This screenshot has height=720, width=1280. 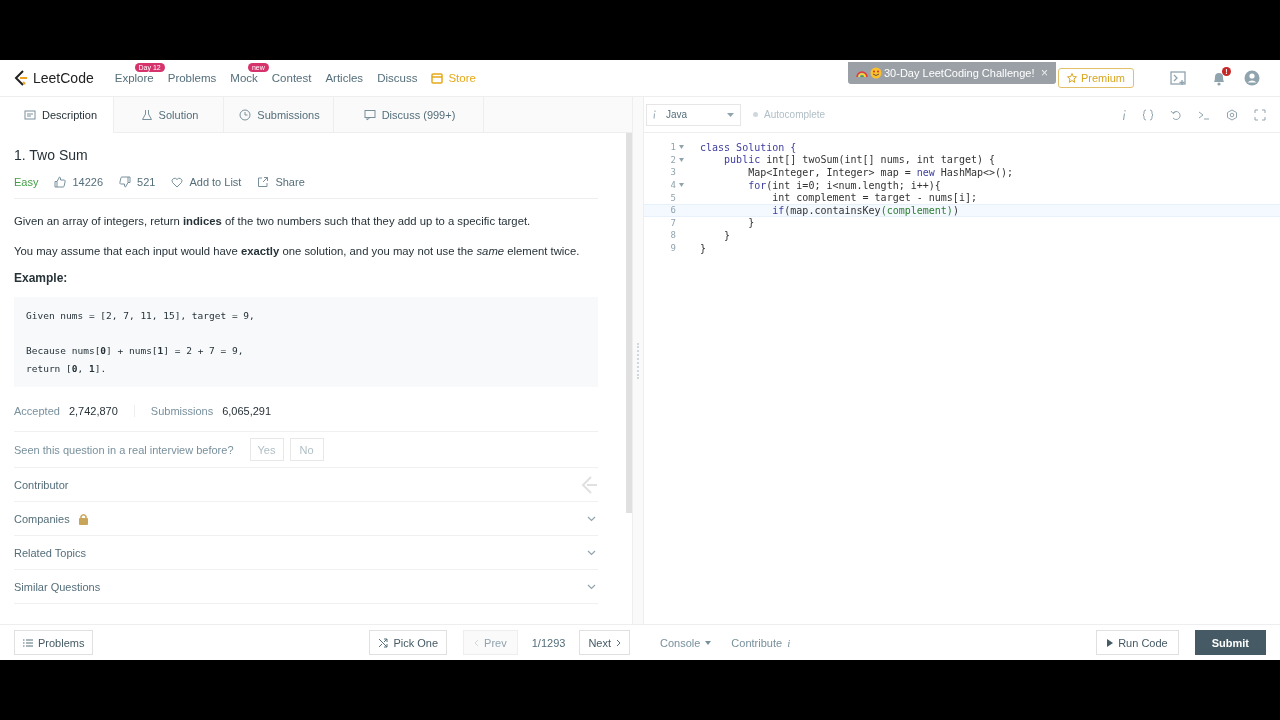 What do you see at coordinates (1219, 78) in the screenshot?
I see `bell-icon` at bounding box center [1219, 78].